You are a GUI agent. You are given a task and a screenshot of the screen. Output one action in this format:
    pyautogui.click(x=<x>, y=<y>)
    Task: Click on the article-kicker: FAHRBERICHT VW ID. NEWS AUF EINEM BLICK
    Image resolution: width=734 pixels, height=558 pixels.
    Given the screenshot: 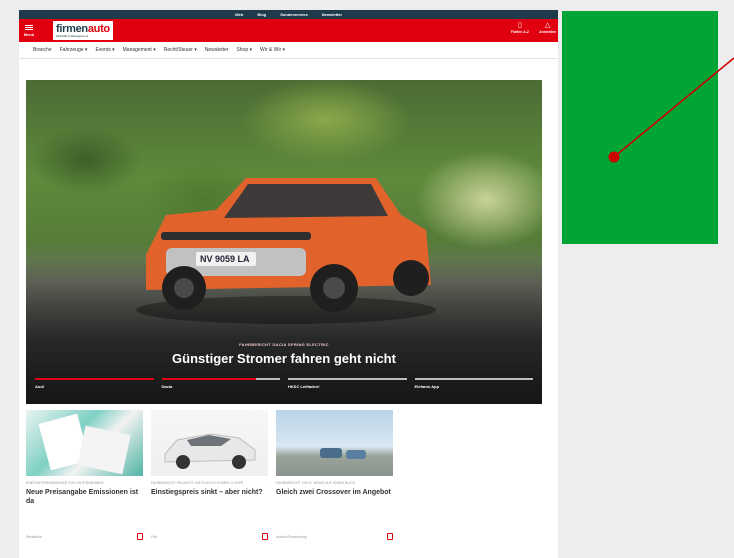 What is the action you would take?
    pyautogui.click(x=316, y=483)
    